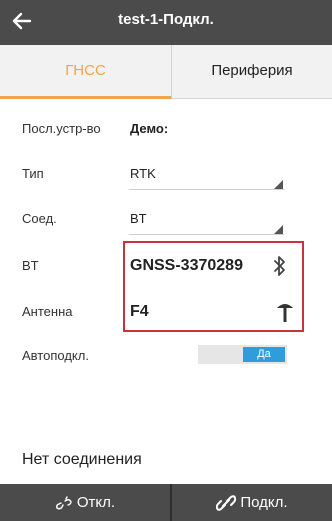 This screenshot has width=332, height=521. I want to click on connect-button: Подкл., so click(252, 502).